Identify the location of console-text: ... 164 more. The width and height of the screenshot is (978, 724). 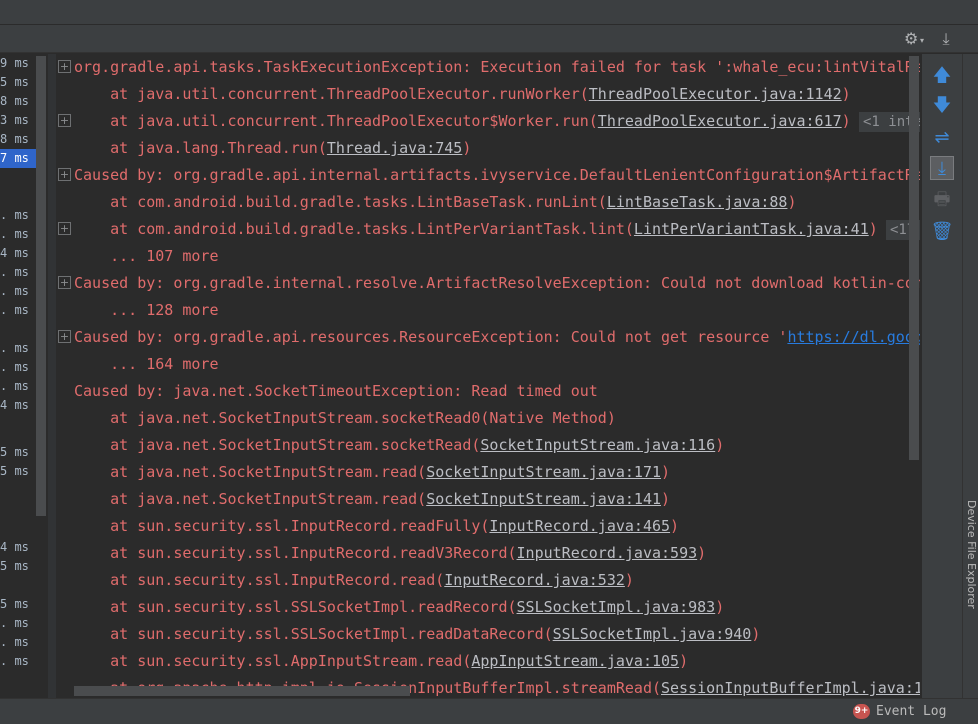
(146, 364).